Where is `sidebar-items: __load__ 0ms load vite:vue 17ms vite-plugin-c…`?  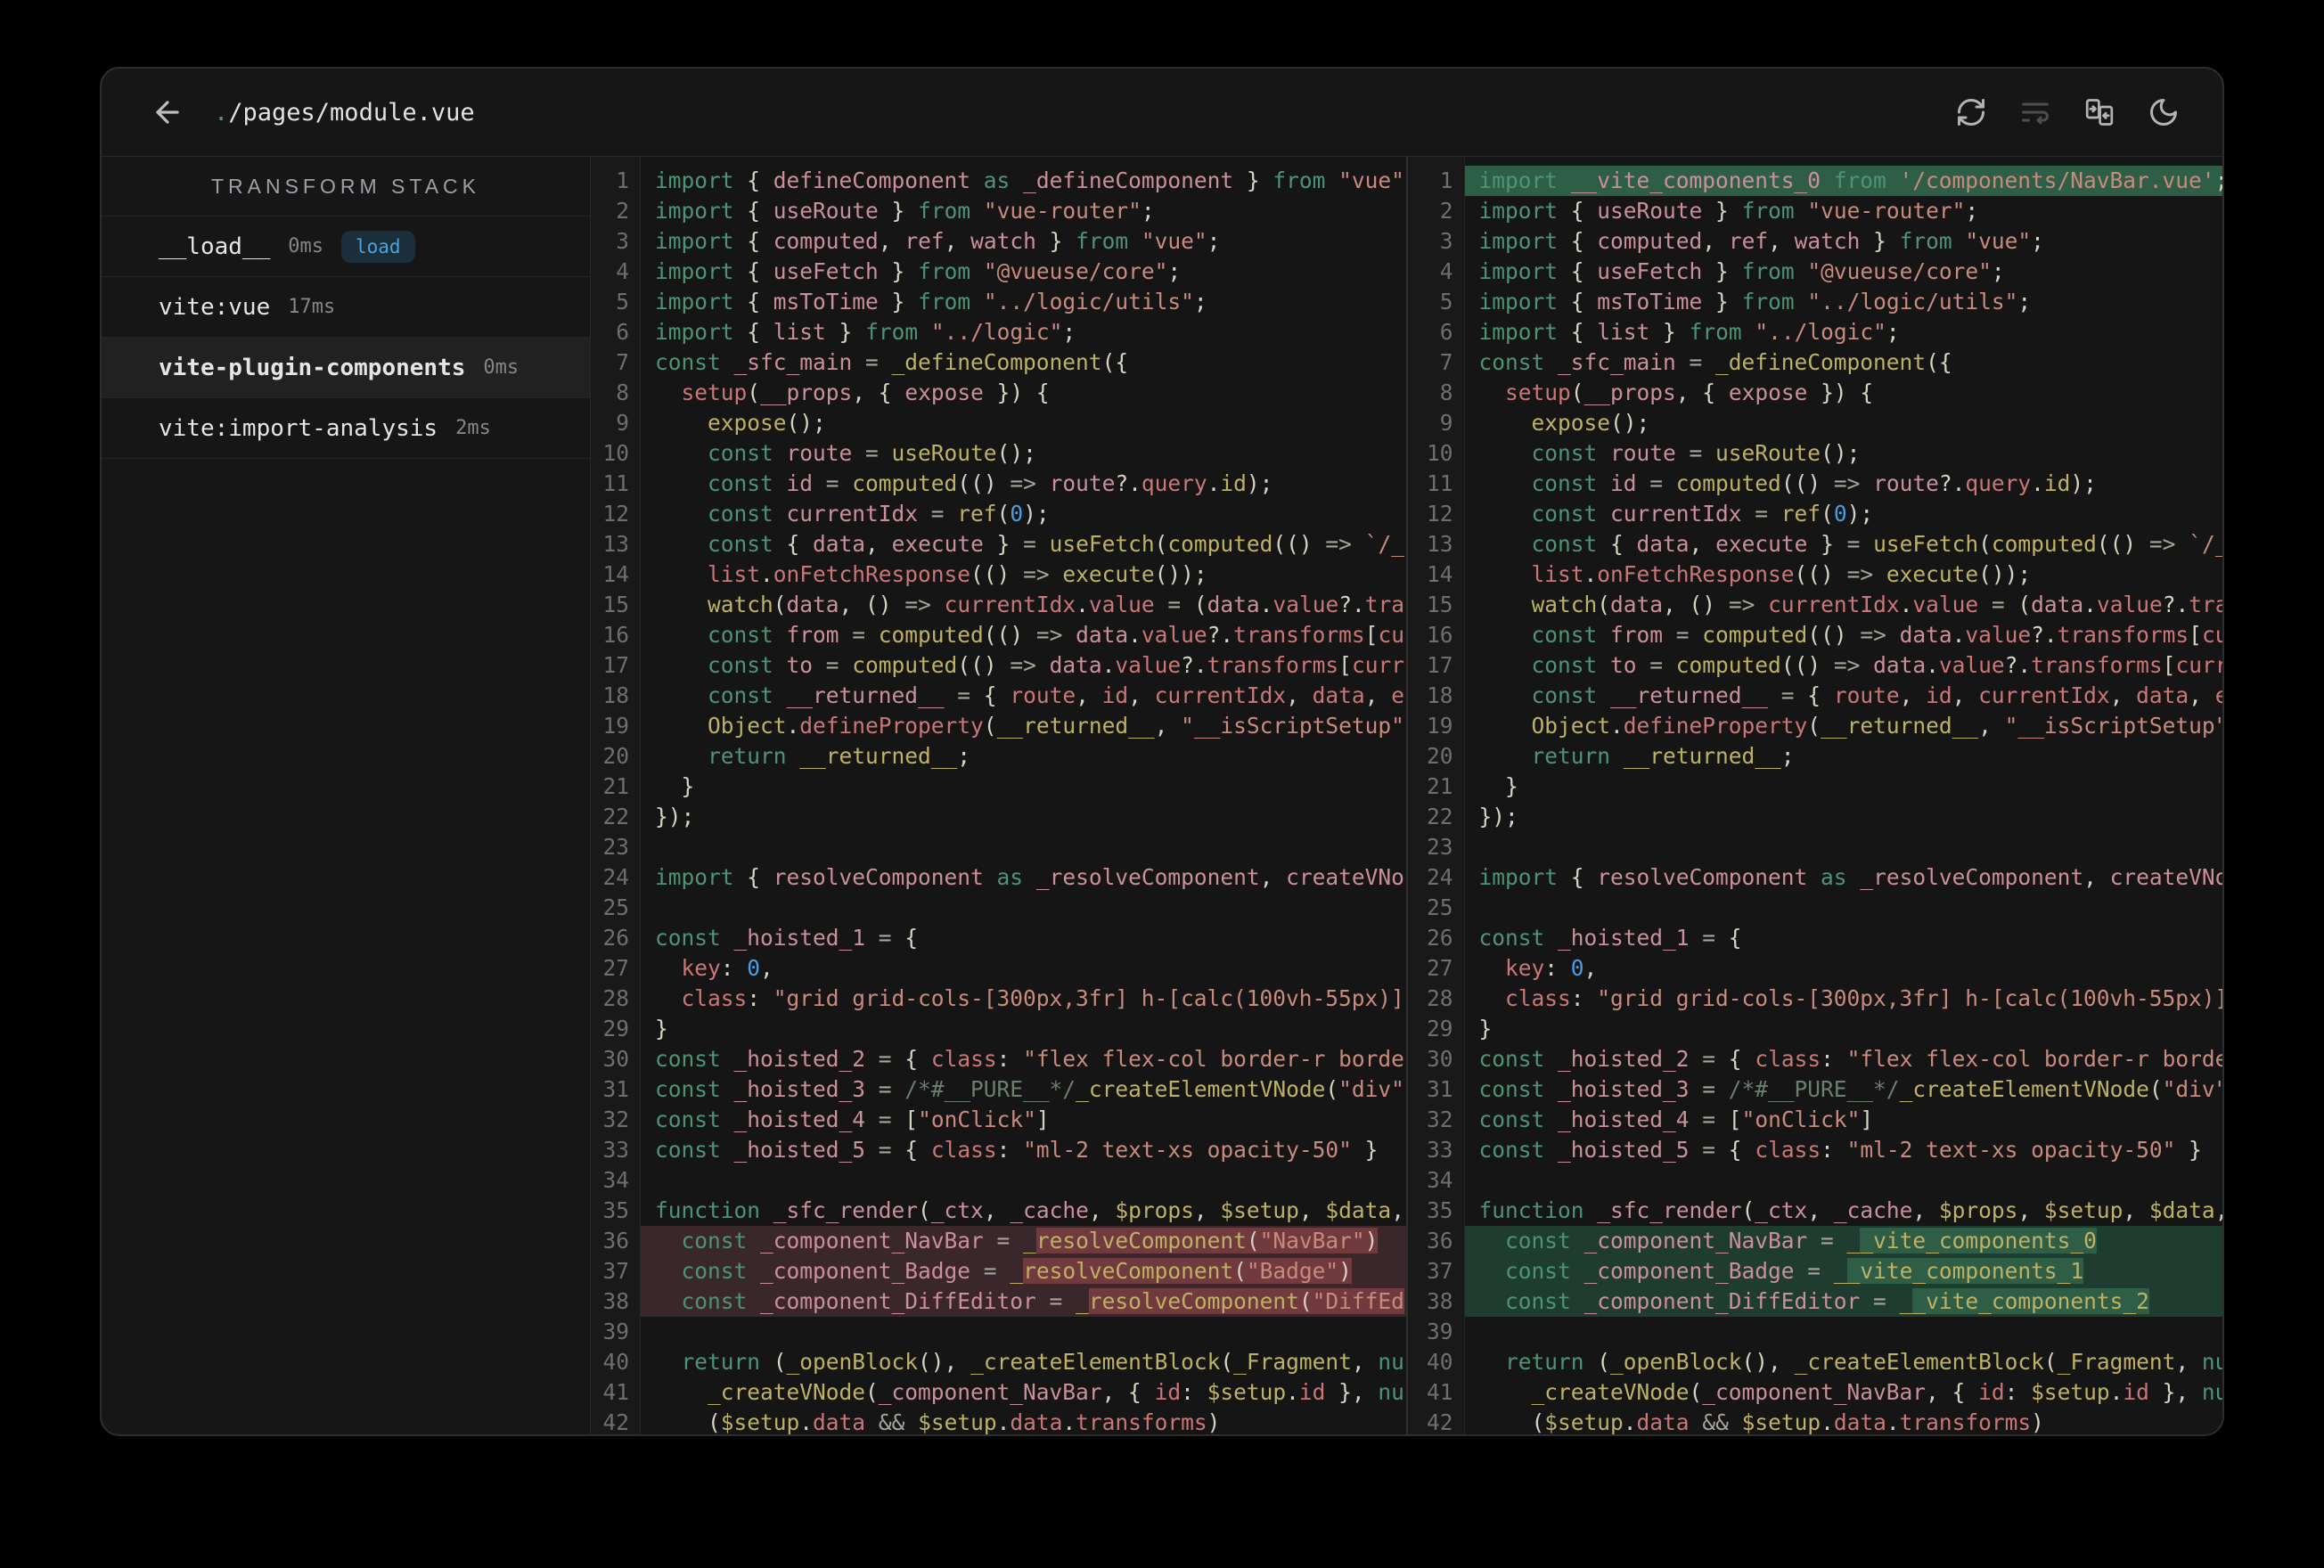
sidebar-items: __load__ 0ms load vite:vue 17ms vite-plugin-c… is located at coordinates (346, 337).